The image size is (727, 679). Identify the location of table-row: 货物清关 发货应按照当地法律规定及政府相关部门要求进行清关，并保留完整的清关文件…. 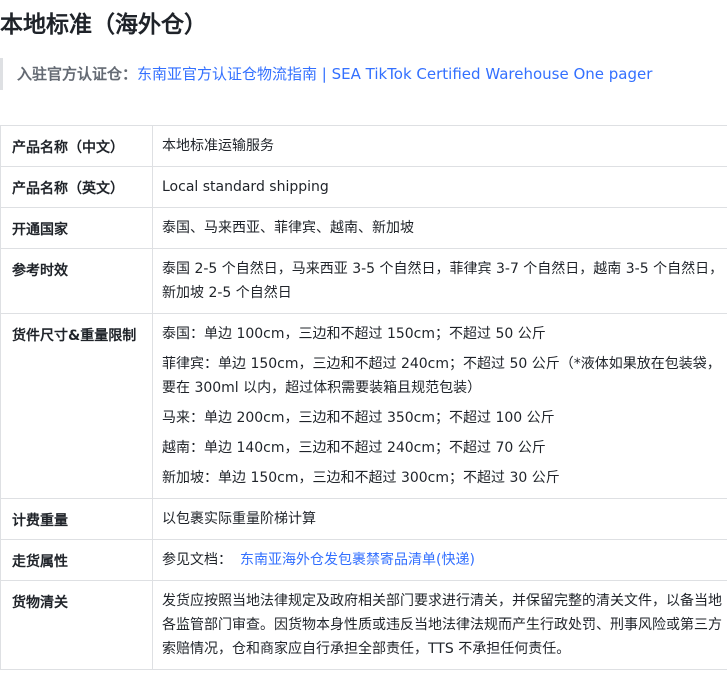
(363, 625).